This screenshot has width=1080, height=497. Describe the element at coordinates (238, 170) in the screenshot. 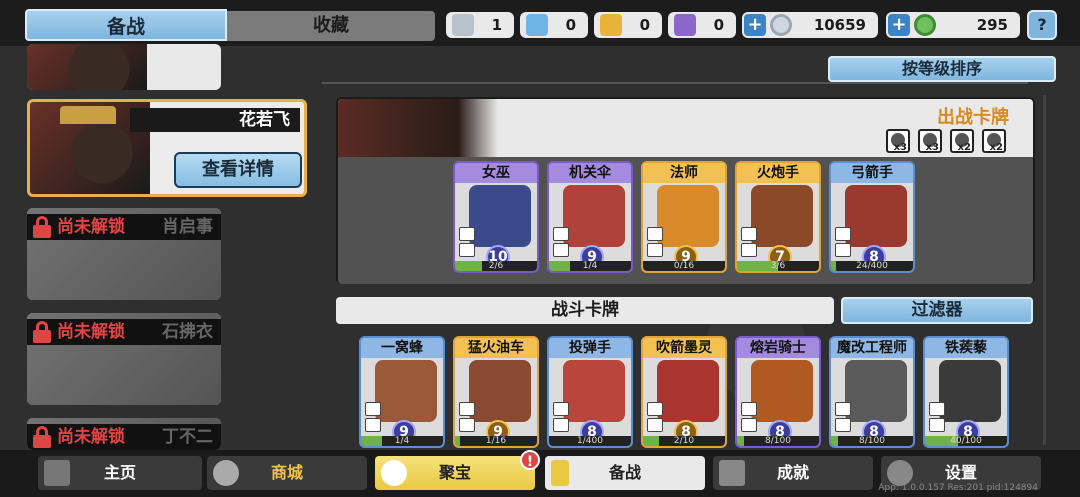

I see `view-details-button: 查看详情` at that location.